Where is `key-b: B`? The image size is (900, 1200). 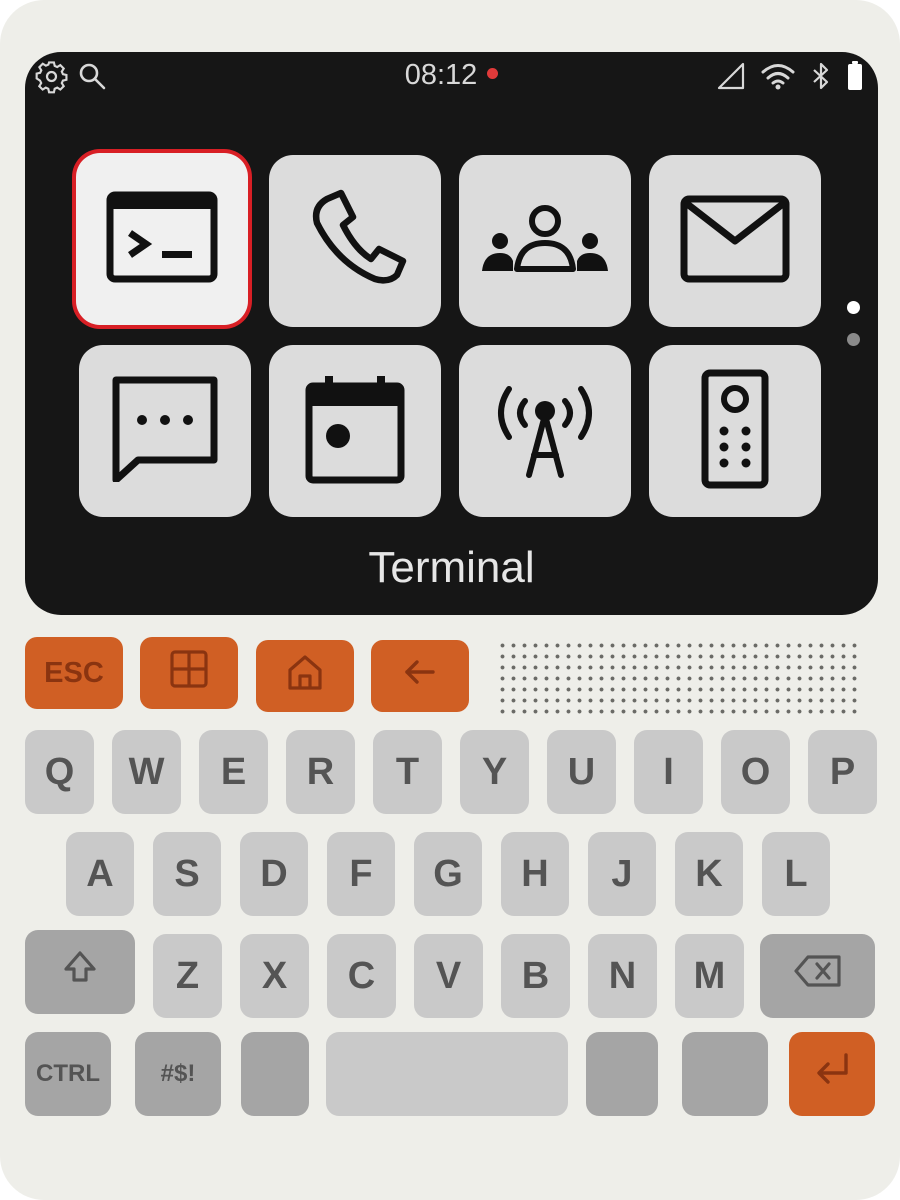 key-b: B is located at coordinates (535, 976).